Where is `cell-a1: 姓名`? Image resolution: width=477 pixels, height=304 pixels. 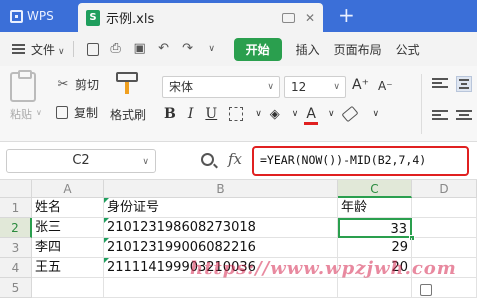 cell-a1: 姓名 is located at coordinates (68, 208).